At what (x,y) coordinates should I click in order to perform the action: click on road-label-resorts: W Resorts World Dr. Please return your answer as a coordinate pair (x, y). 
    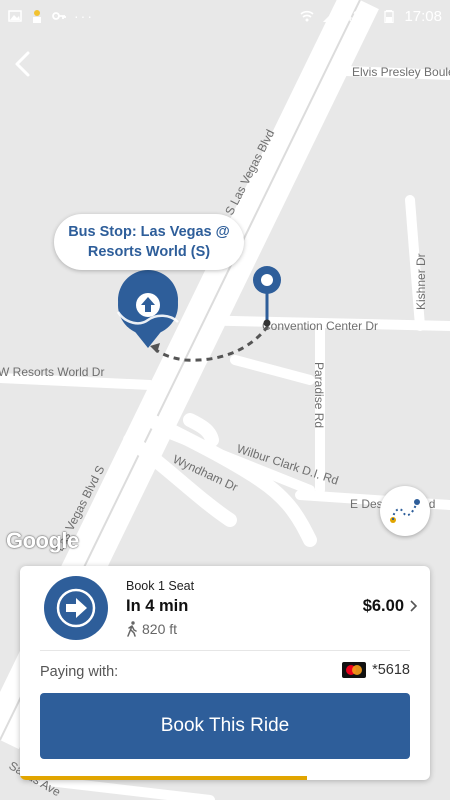
    Looking at the image, I should click on (52, 372).